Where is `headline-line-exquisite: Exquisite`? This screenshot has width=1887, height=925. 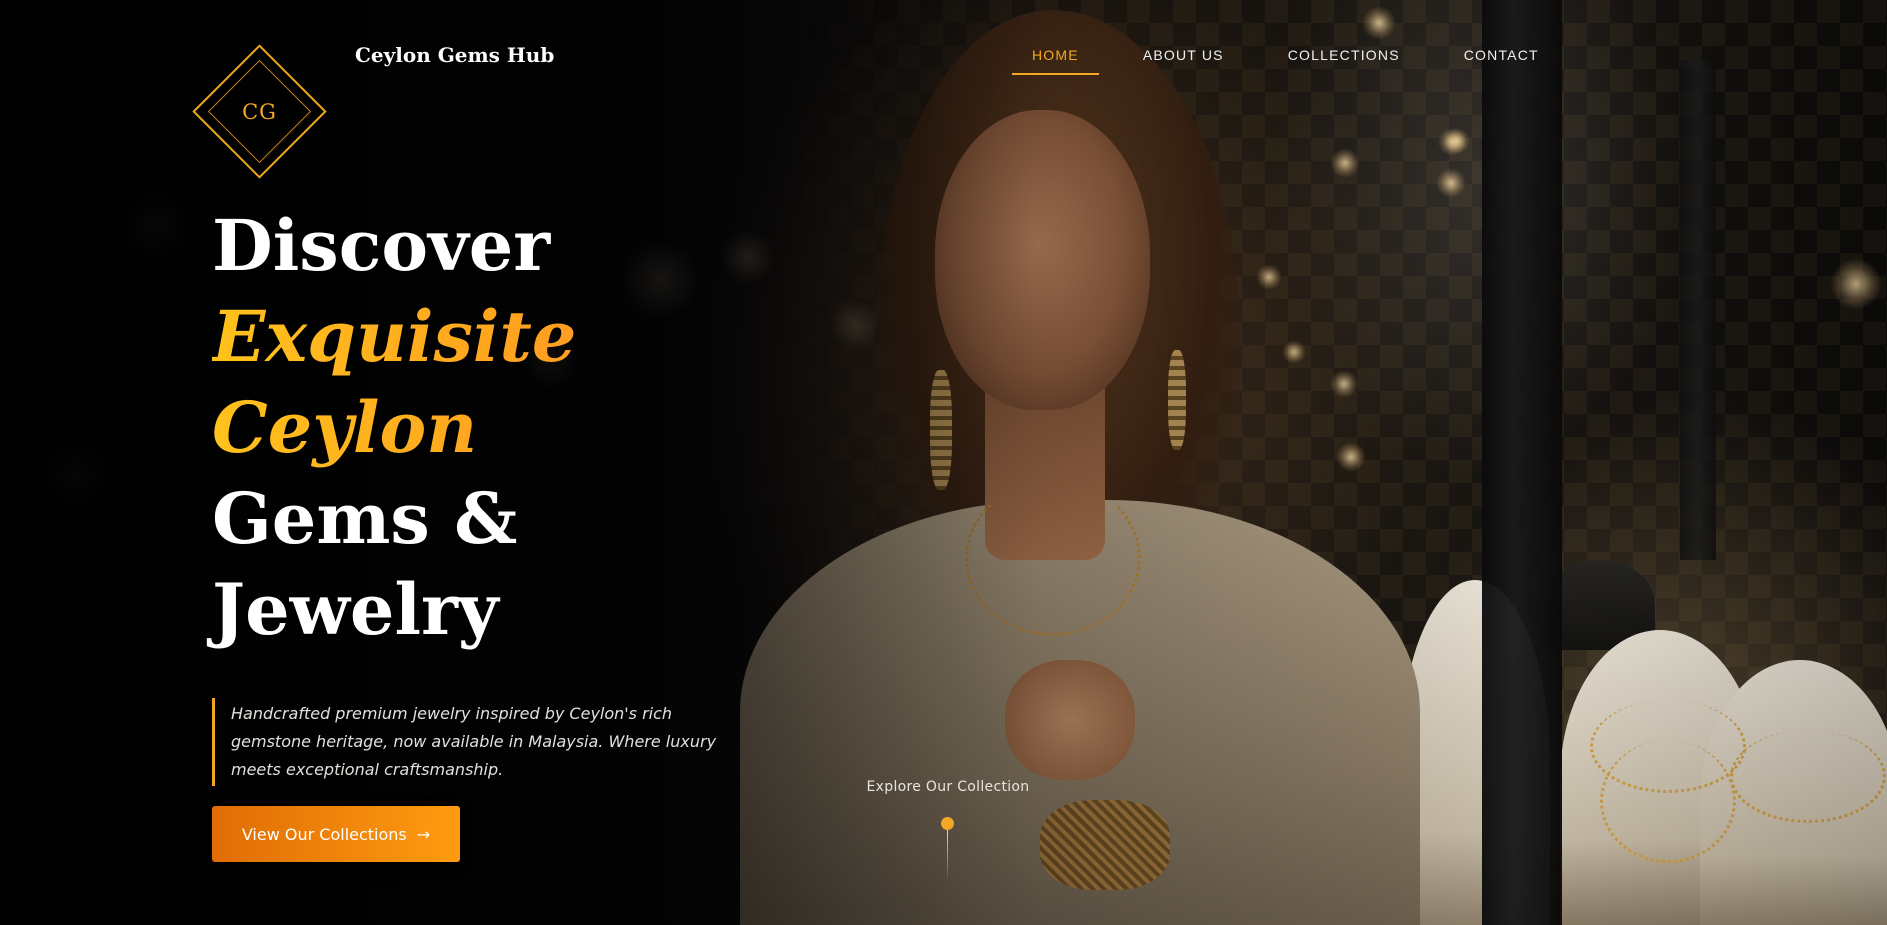 headline-line-exquisite: Exquisite is located at coordinates (394, 336).